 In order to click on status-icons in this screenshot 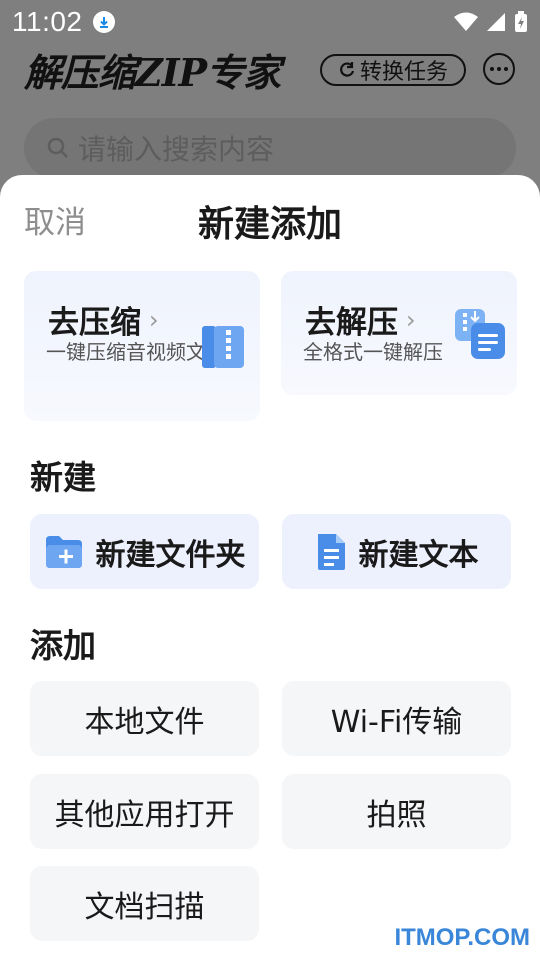, I will do `click(491, 22)`.